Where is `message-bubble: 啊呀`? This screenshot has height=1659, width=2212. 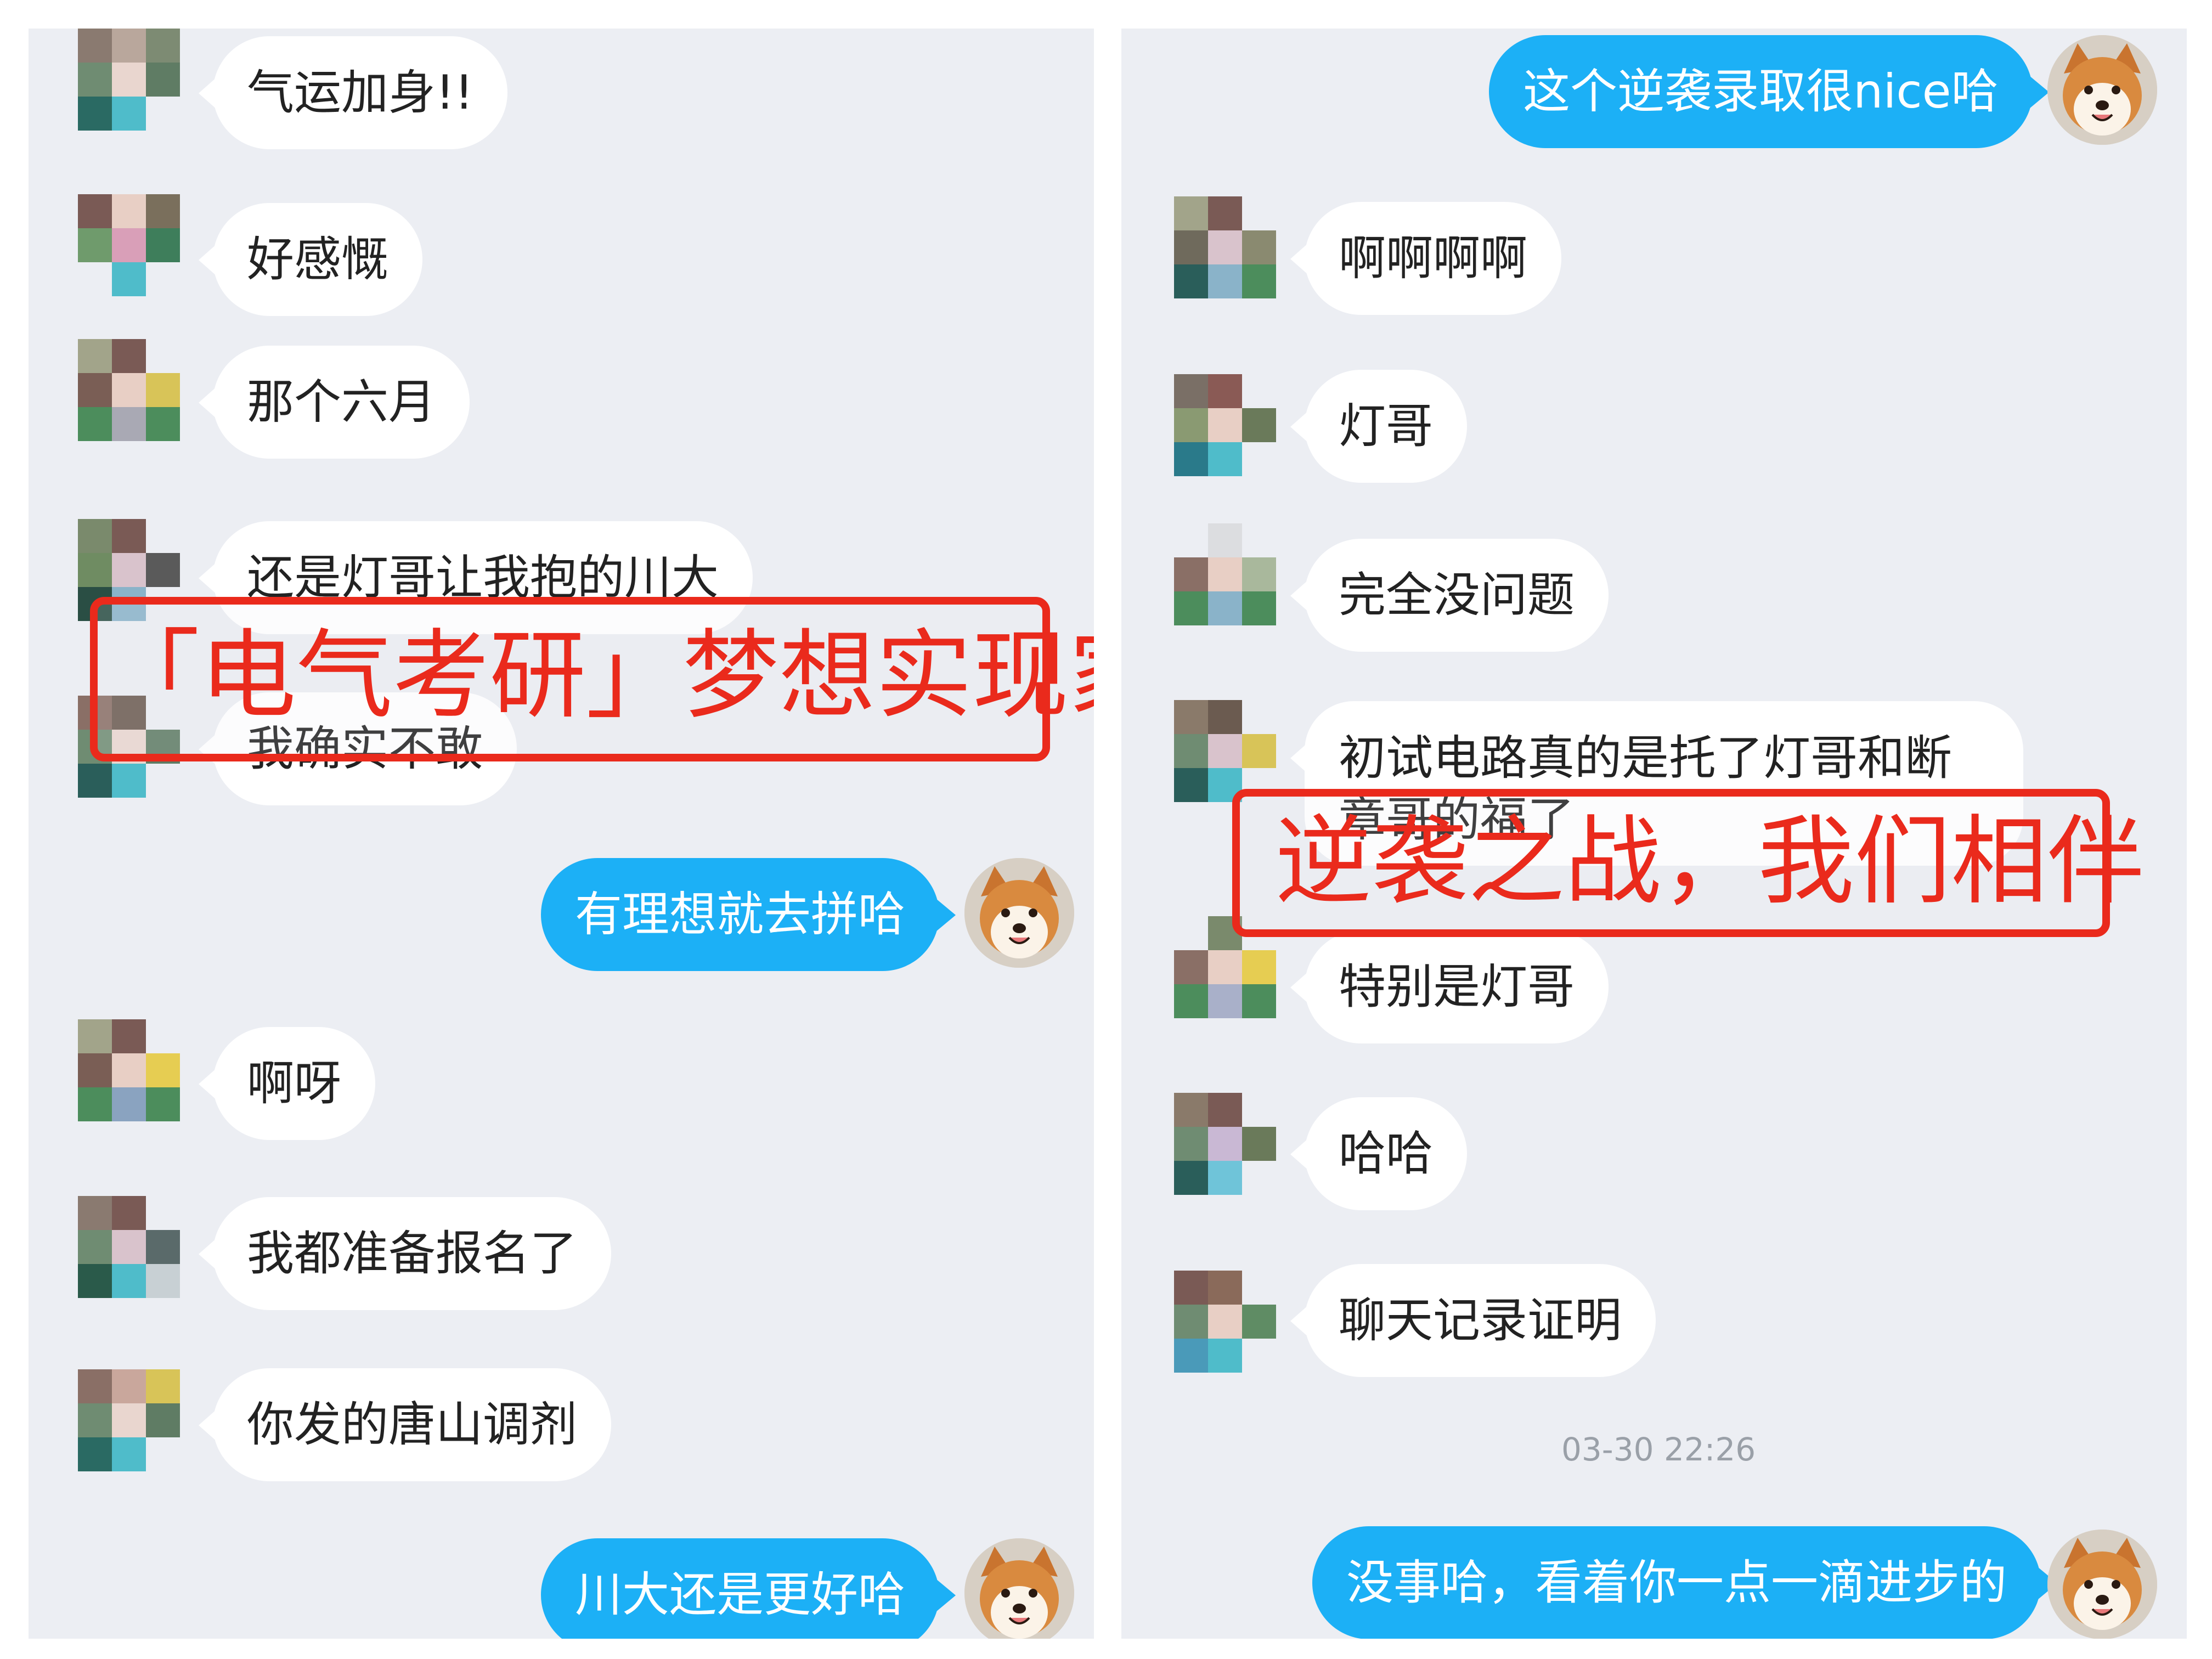 message-bubble: 啊呀 is located at coordinates (287, 1083).